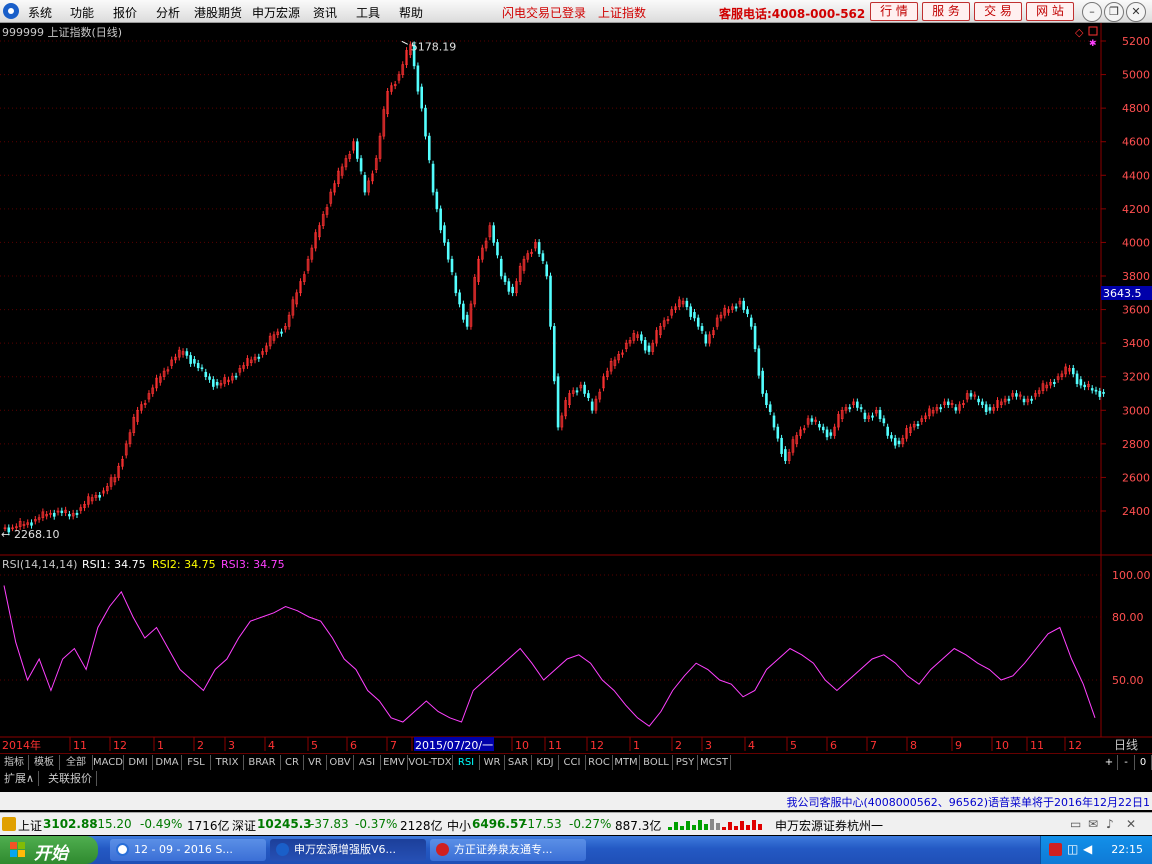 This screenshot has height=864, width=1152. What do you see at coordinates (1055, 849) in the screenshot?
I see `tray-app-icon` at bounding box center [1055, 849].